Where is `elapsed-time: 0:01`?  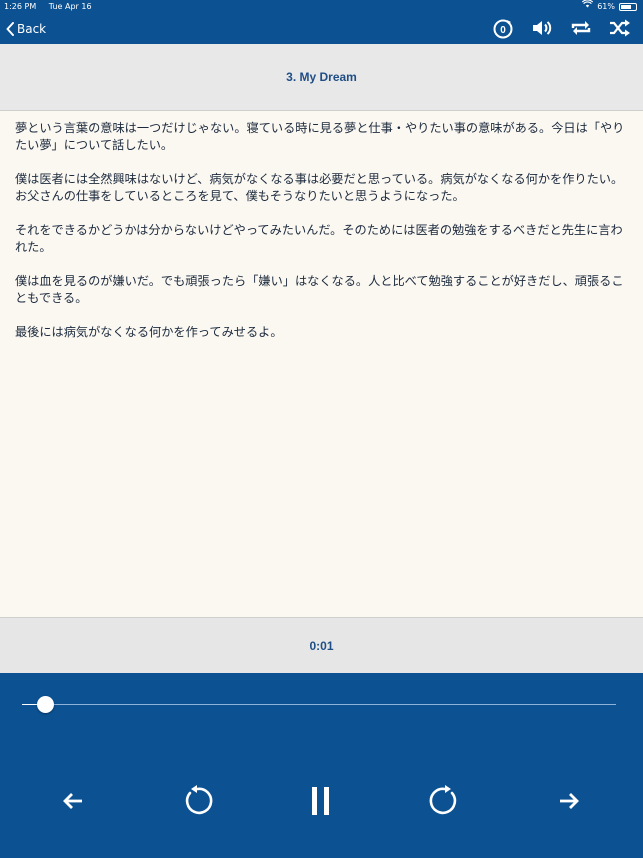
elapsed-time: 0:01 is located at coordinates (321, 646).